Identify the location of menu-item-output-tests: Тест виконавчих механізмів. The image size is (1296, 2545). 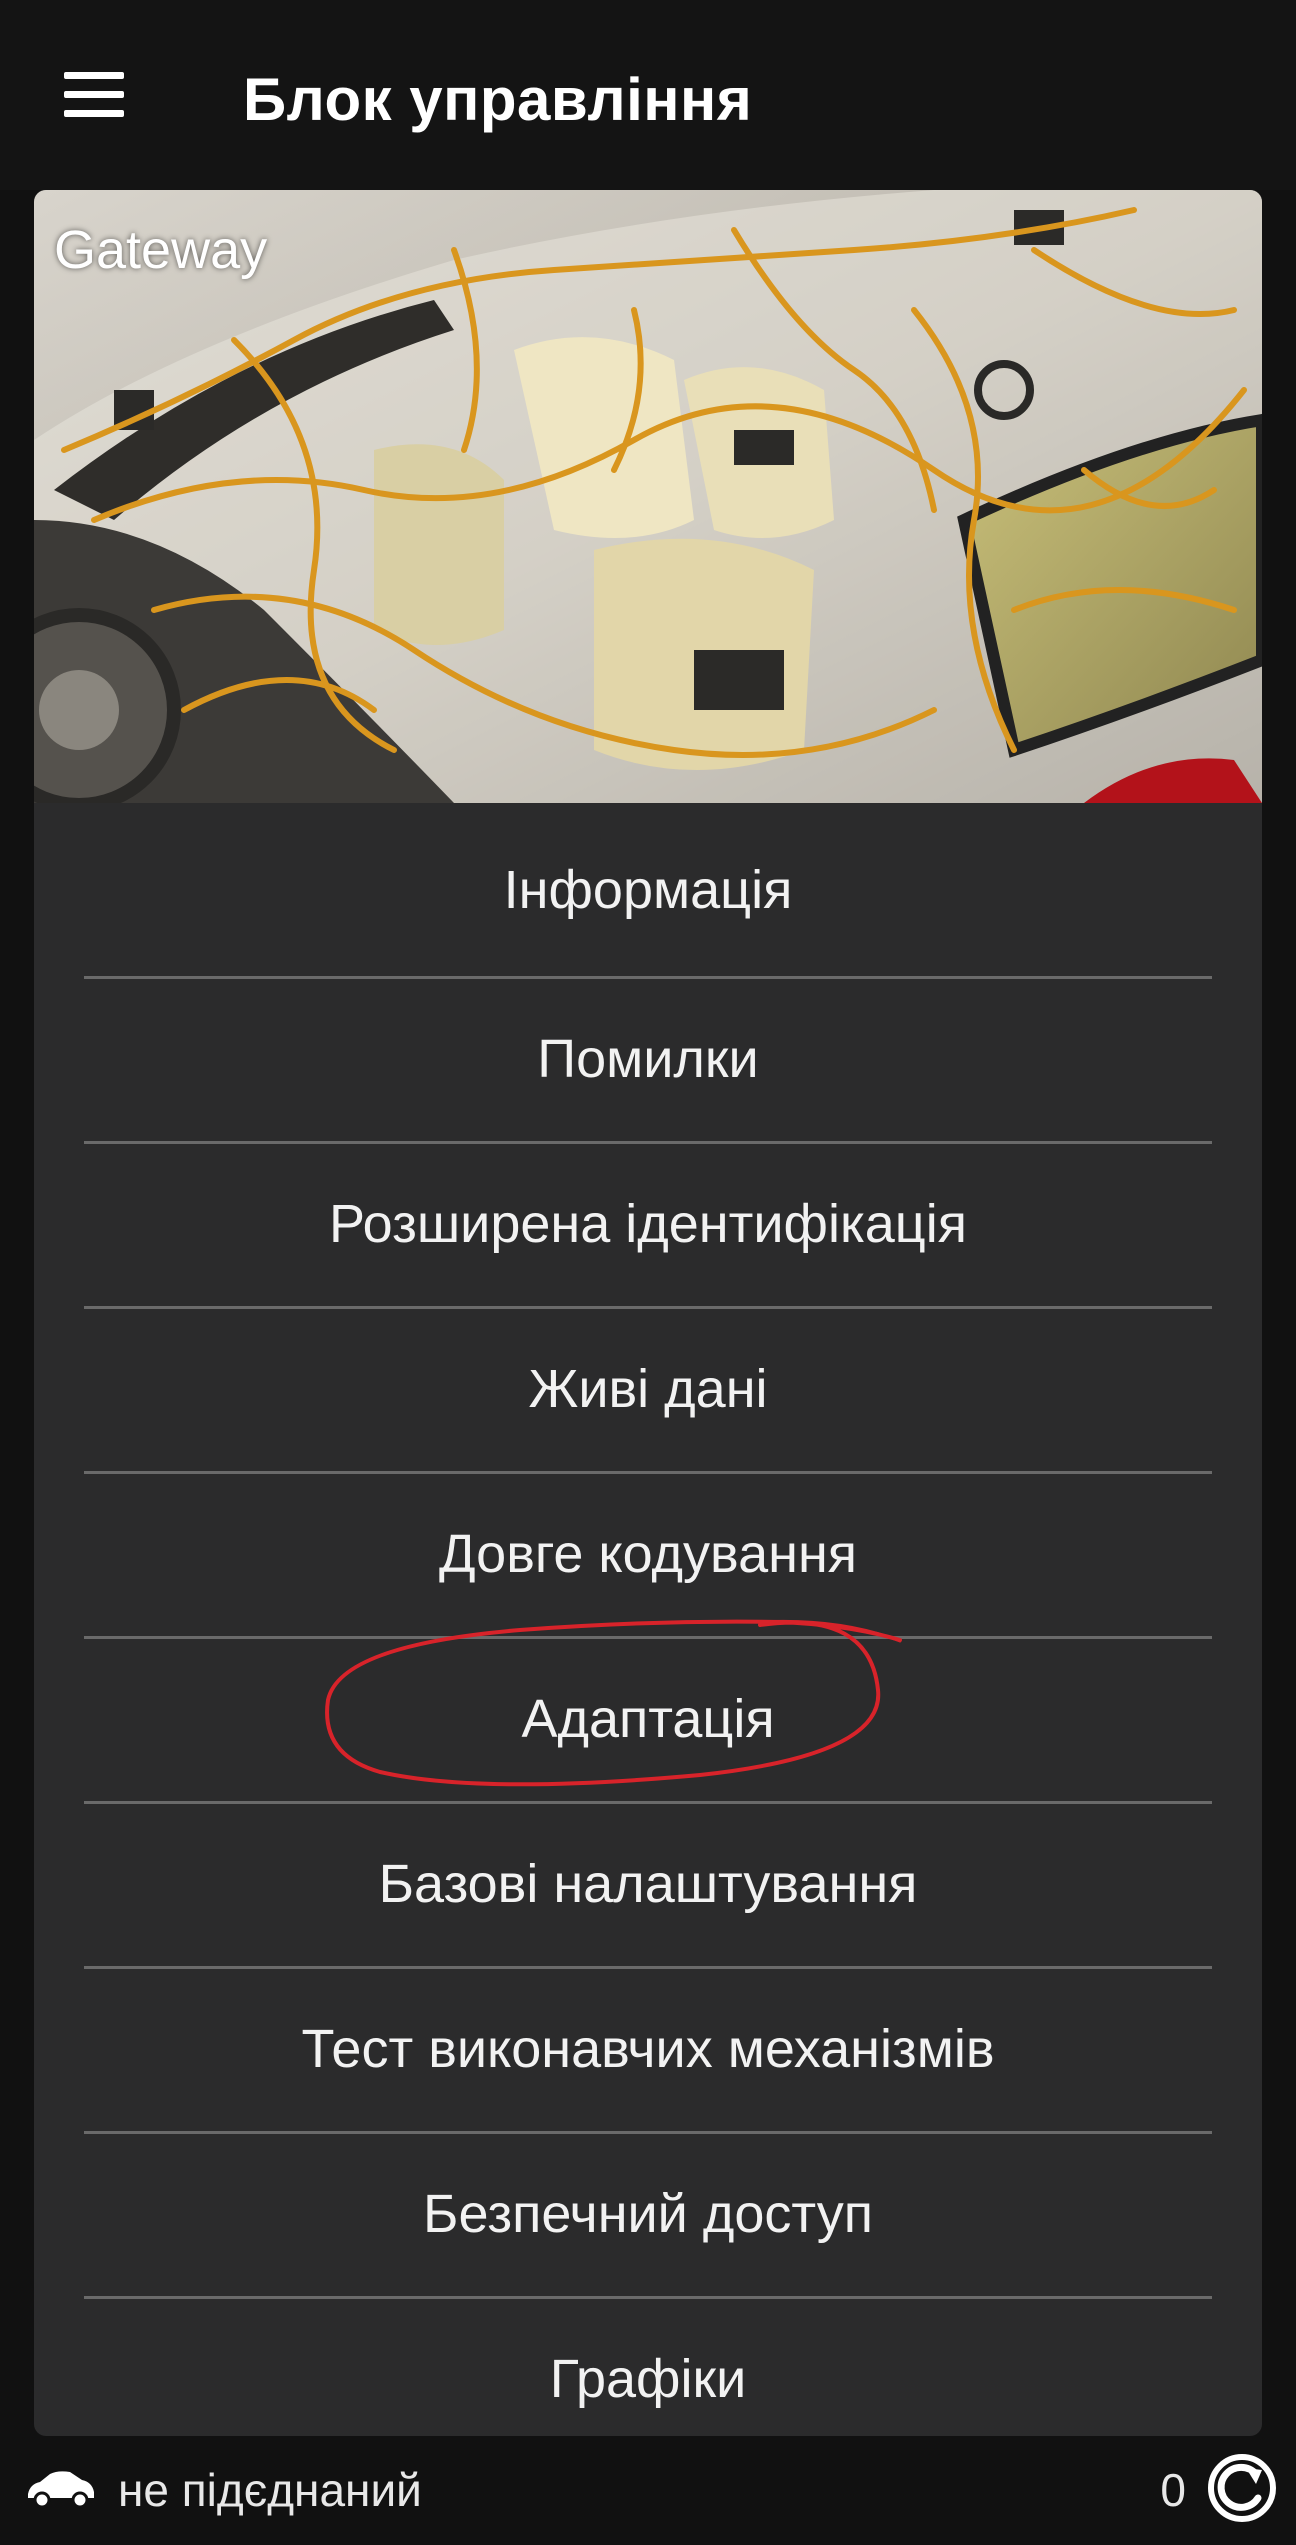
(648, 2048).